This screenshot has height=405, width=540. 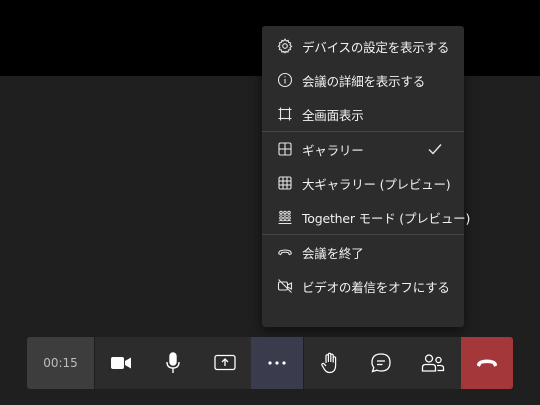 I want to click on microphone-icon, so click(x=173, y=363).